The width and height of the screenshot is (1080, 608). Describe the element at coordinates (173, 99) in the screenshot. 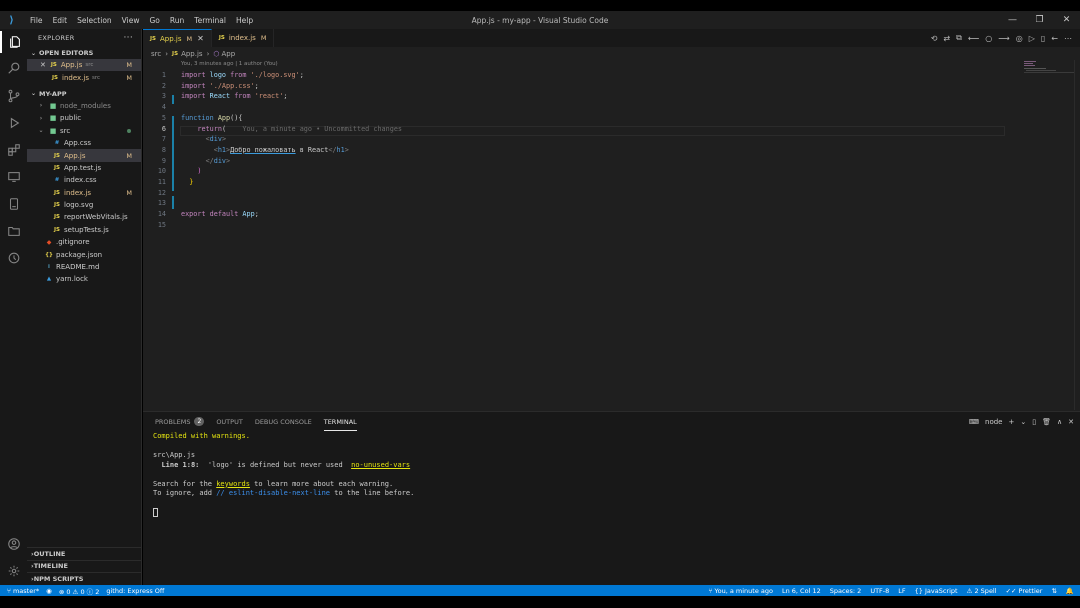

I see `gutter-change-marker` at that location.